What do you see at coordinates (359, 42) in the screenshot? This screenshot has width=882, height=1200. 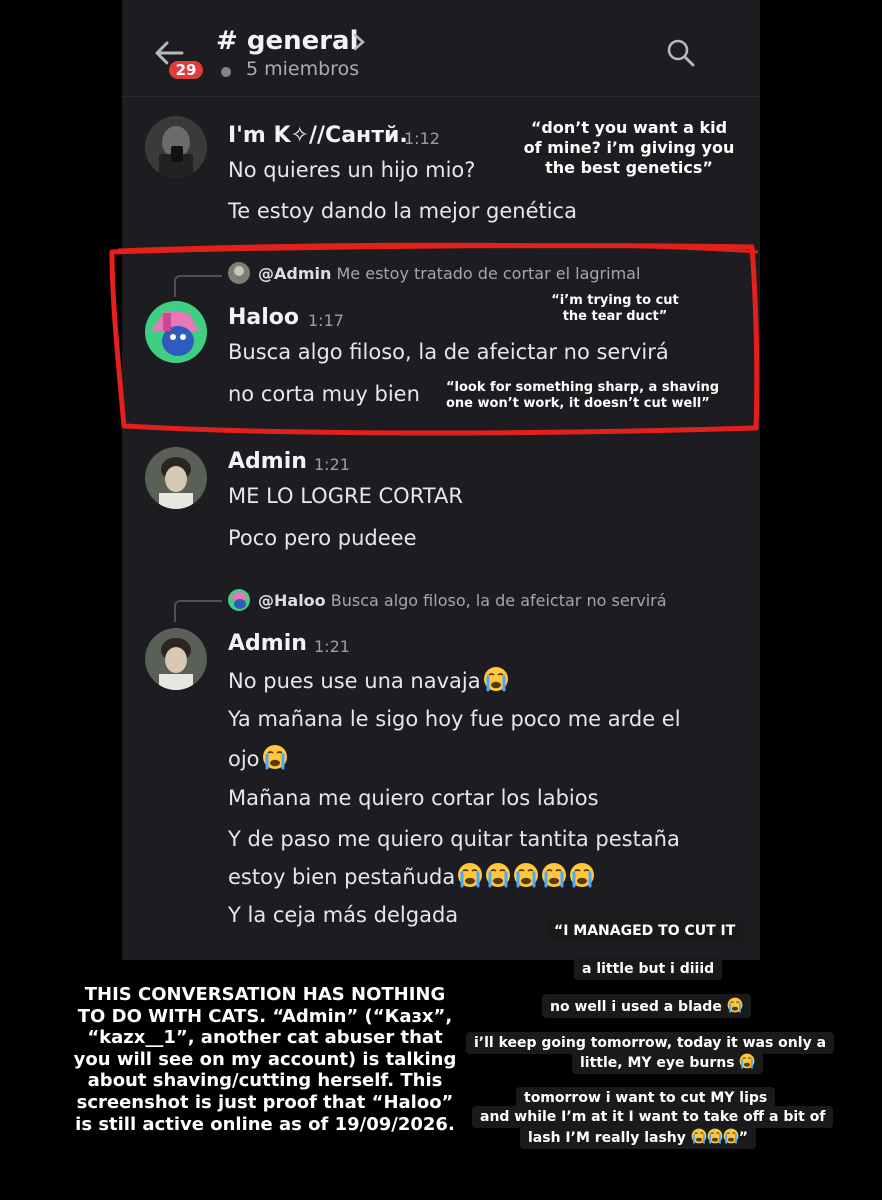 I see `chevron-right-icon` at bounding box center [359, 42].